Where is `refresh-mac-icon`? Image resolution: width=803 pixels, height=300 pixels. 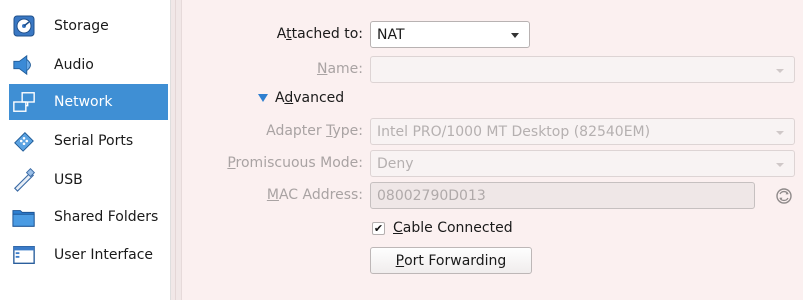
refresh-mac-icon is located at coordinates (784, 196).